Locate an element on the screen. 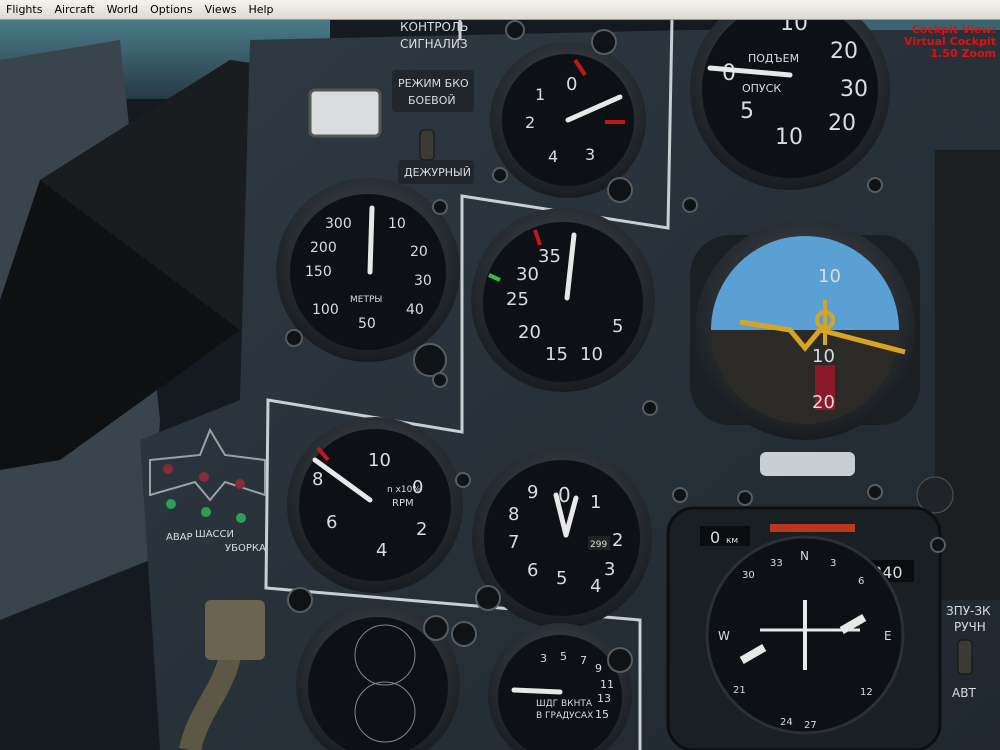  altimeter-tick: 10 is located at coordinates (397, 224).